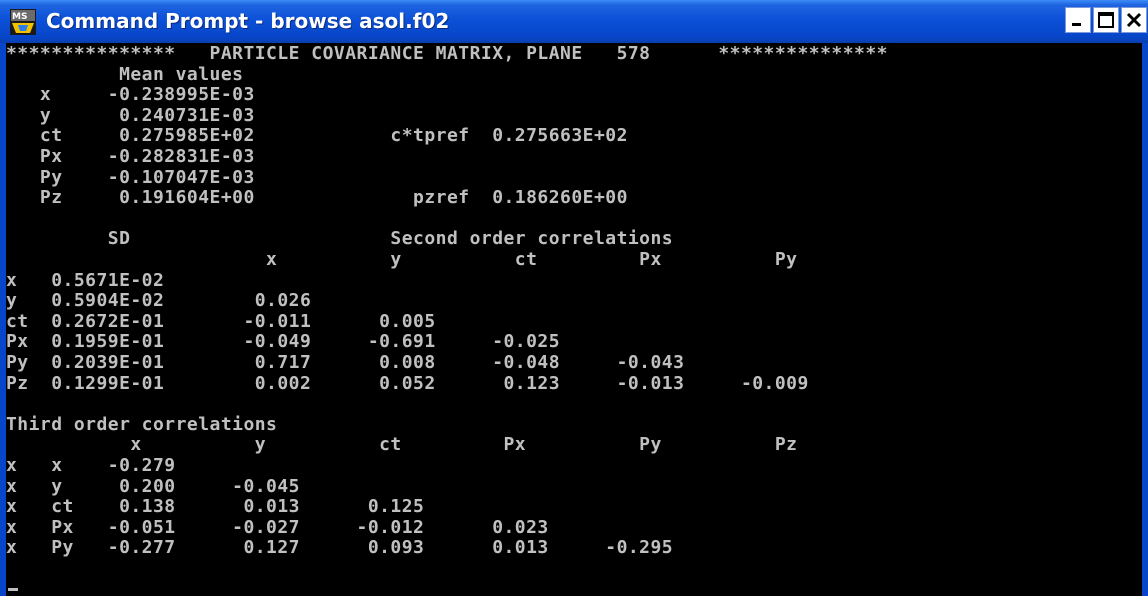 Image resolution: width=1148 pixels, height=596 pixels. I want to click on console-line: ct 0.275985E+02 c*tpref 0.275663E+02, so click(317, 136).